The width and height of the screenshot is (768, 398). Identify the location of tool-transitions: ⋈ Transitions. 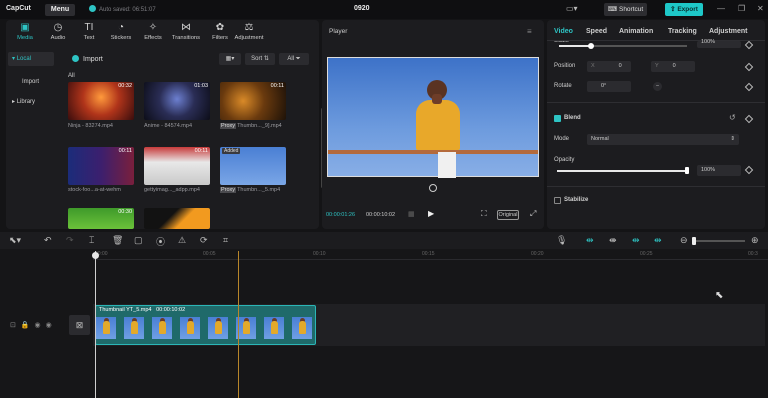
(186, 31).